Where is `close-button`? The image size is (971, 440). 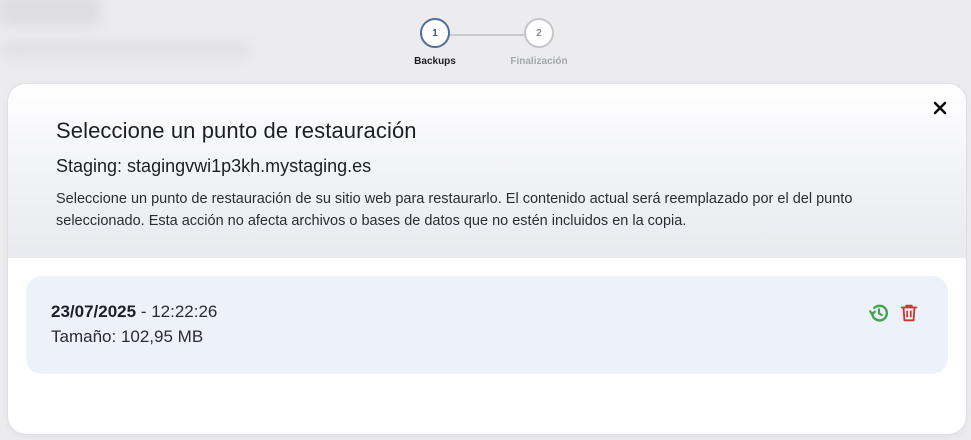 close-button is located at coordinates (940, 108).